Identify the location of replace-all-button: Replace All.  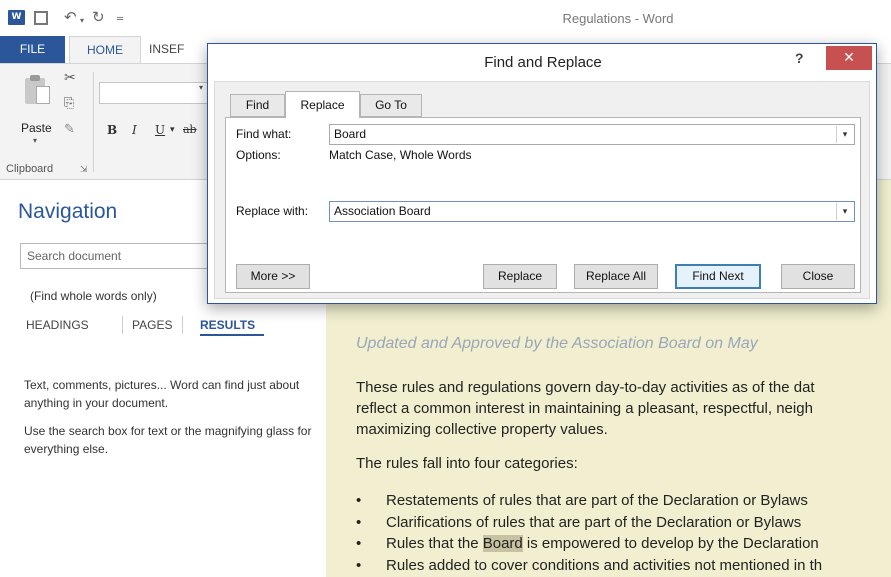
(616, 276).